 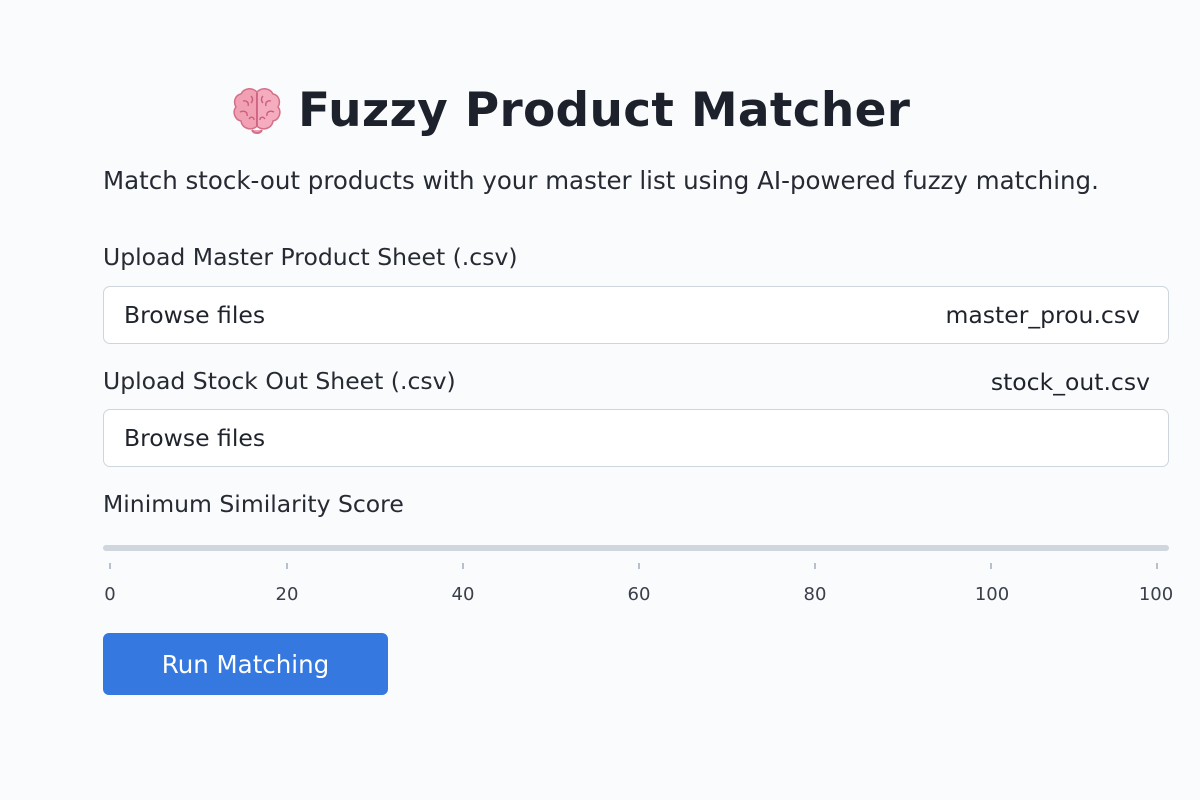 What do you see at coordinates (636, 438) in the screenshot?
I see `stock-file-uploader: Browse files` at bounding box center [636, 438].